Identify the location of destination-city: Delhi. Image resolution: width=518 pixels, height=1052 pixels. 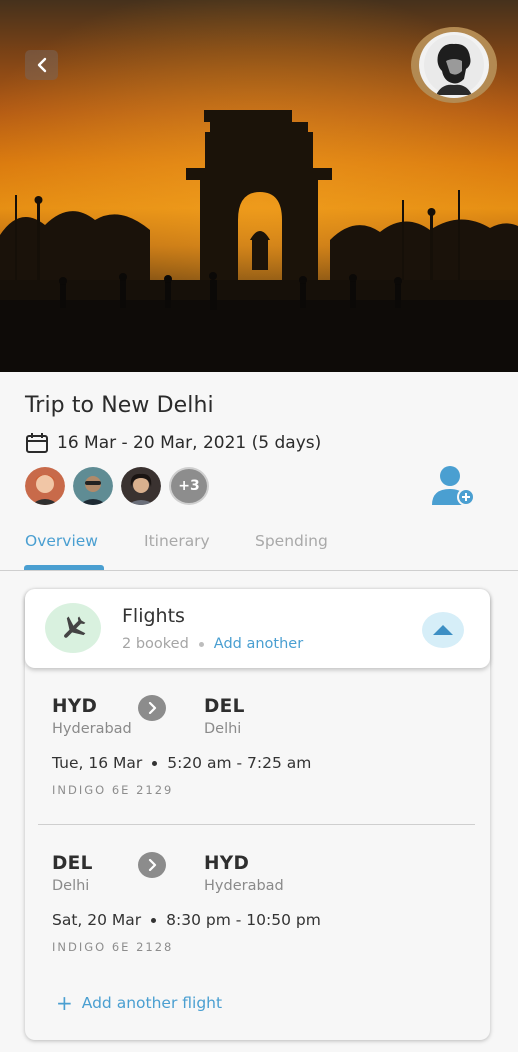
(223, 729).